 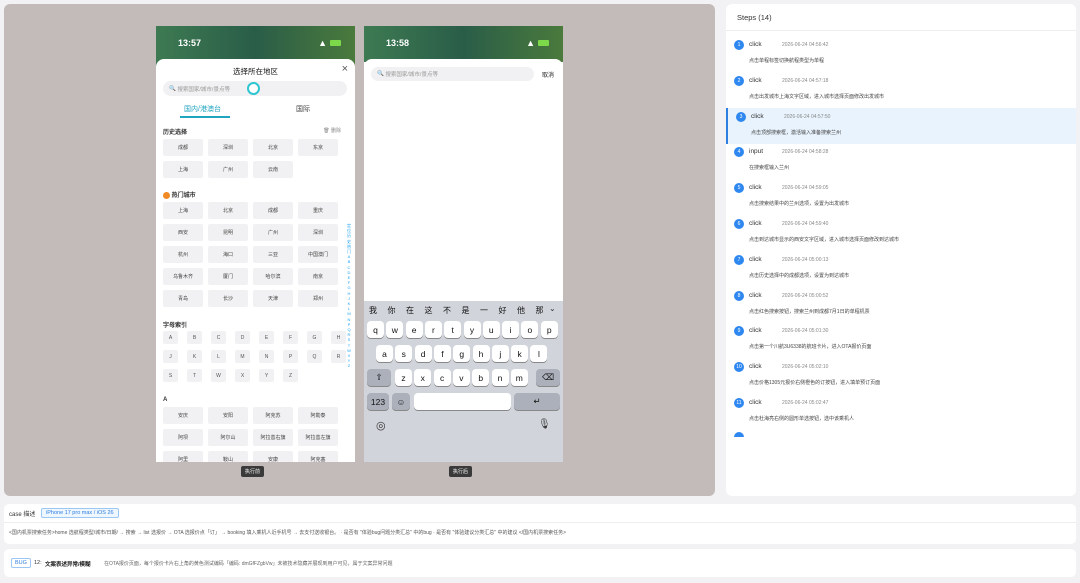 What do you see at coordinates (338, 356) in the screenshot?
I see `letter-key: R` at bounding box center [338, 356].